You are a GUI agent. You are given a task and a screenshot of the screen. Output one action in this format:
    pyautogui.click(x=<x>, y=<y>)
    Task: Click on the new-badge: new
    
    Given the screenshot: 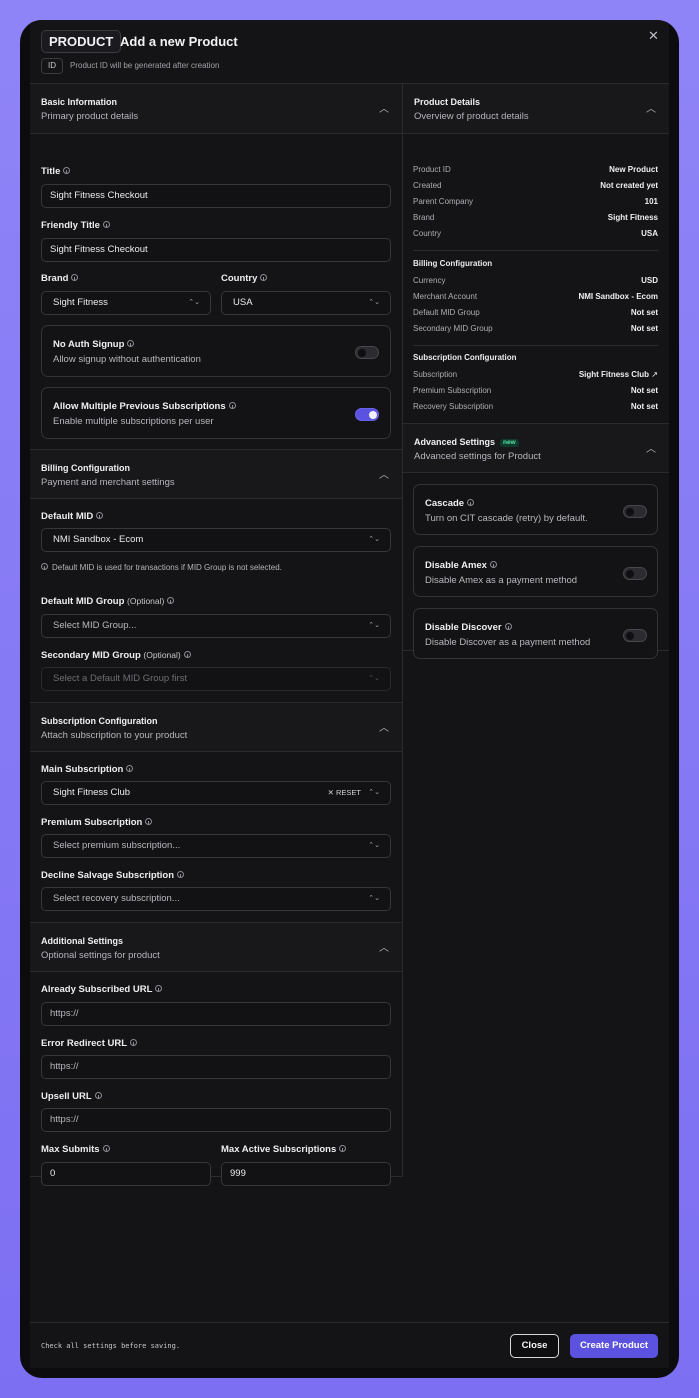 What is the action you would take?
    pyautogui.click(x=509, y=443)
    